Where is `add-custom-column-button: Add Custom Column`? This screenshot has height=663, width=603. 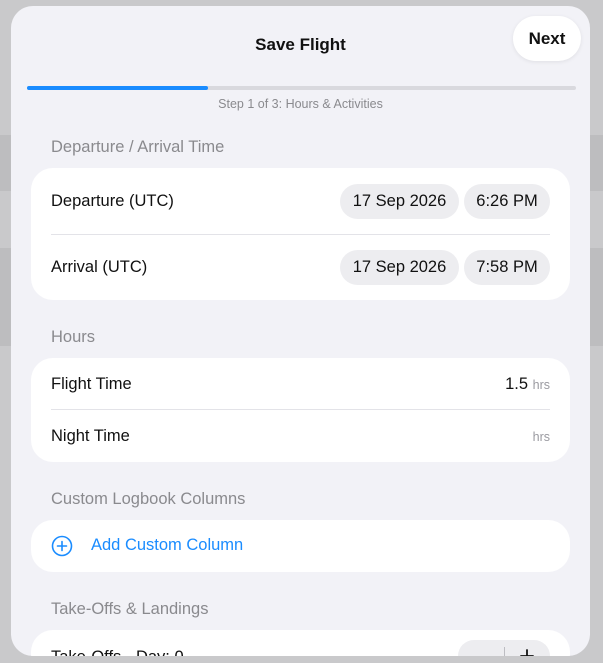 add-custom-column-button: Add Custom Column is located at coordinates (147, 546).